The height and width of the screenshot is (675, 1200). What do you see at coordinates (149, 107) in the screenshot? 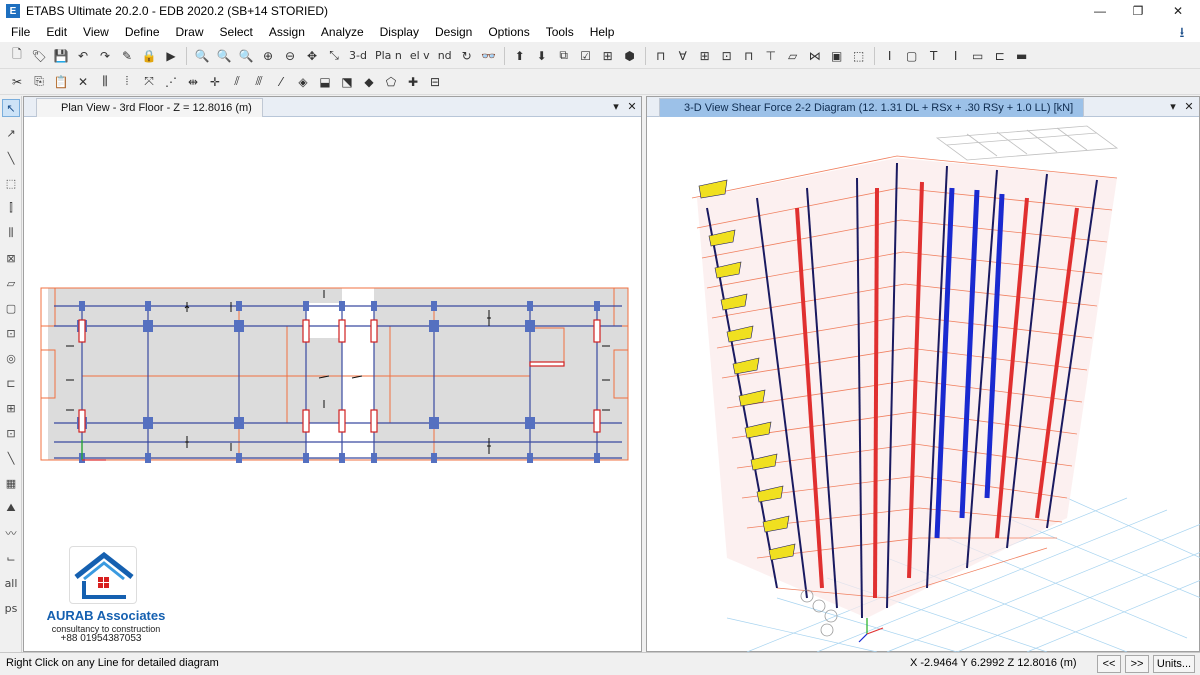
I see `tab-plan-view: Plan View - 3rd Floor - Z = 12.8016 (m)` at bounding box center [149, 107].